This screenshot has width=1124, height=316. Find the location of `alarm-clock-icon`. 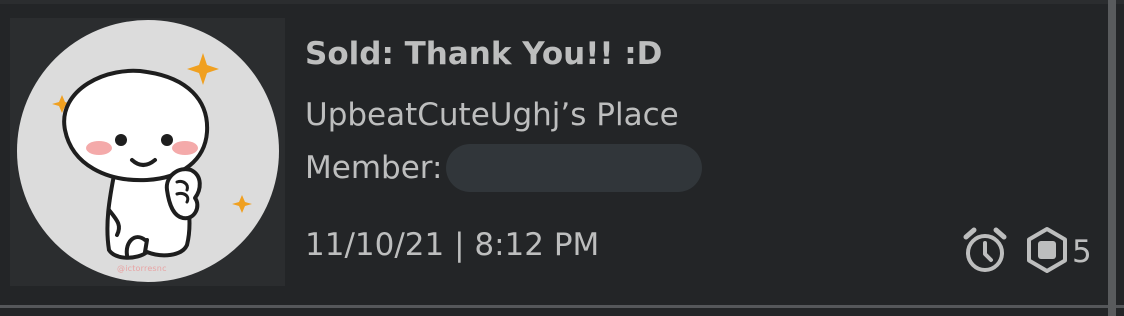

alarm-clock-icon is located at coordinates (985, 252).